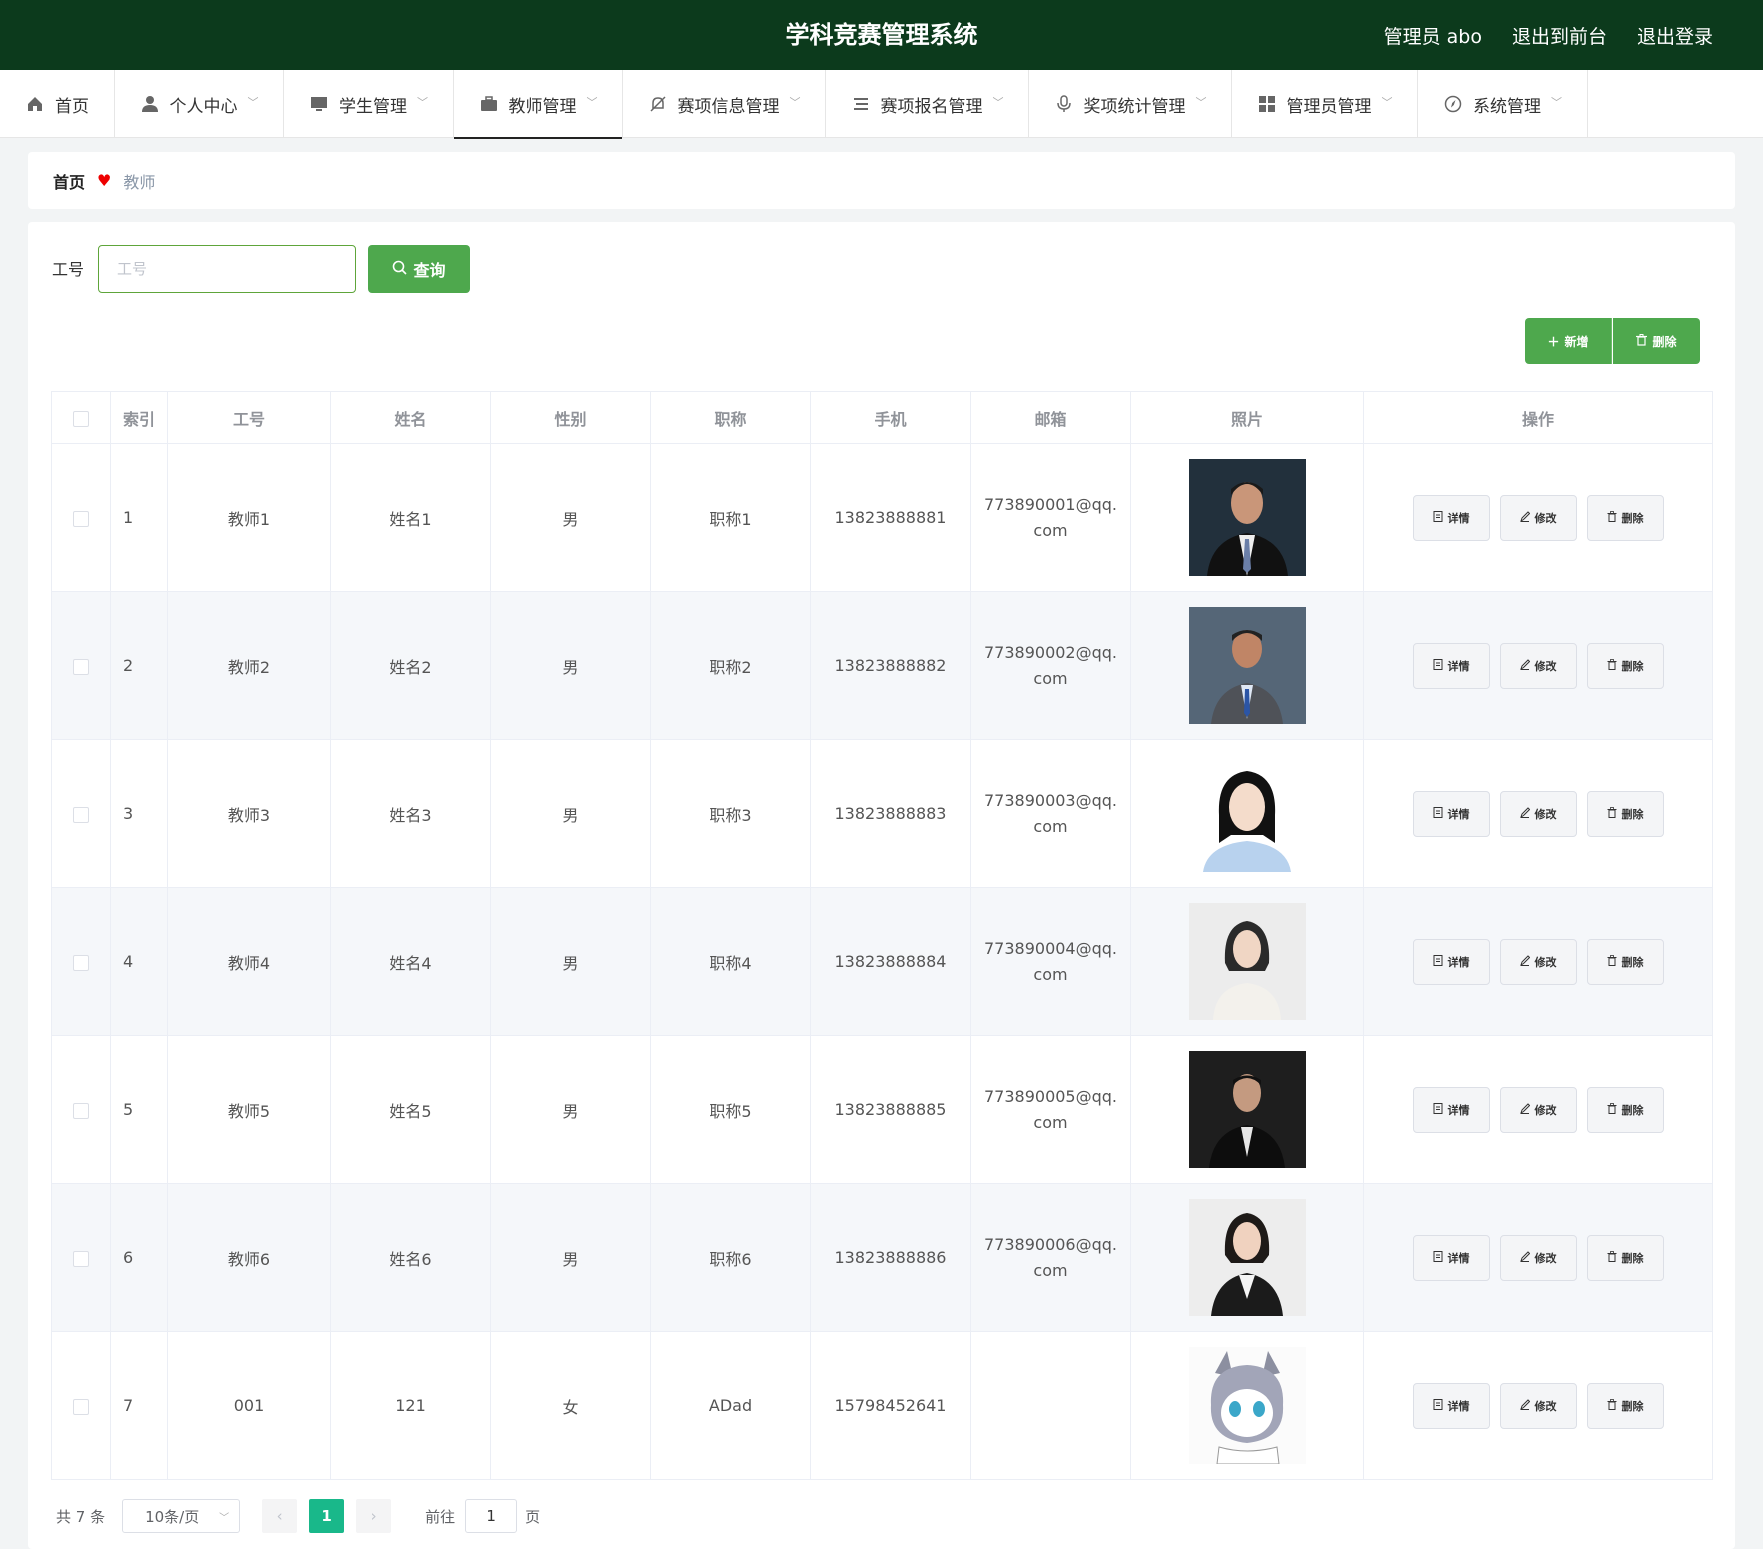  I want to click on menu-item-admin-mgmt: 管理员管理 ﹀, so click(1325, 104).